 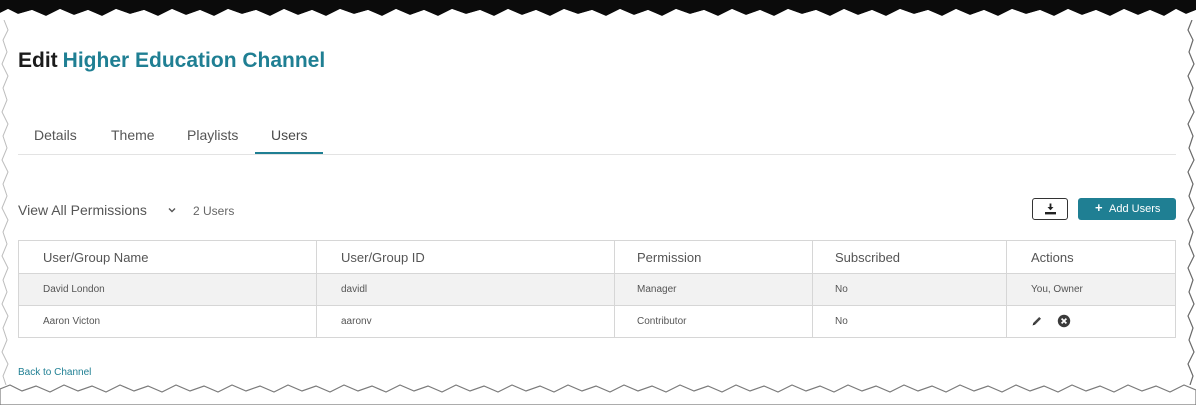 What do you see at coordinates (54, 372) in the screenshot?
I see `back-to-channel-link: Back to Channel` at bounding box center [54, 372].